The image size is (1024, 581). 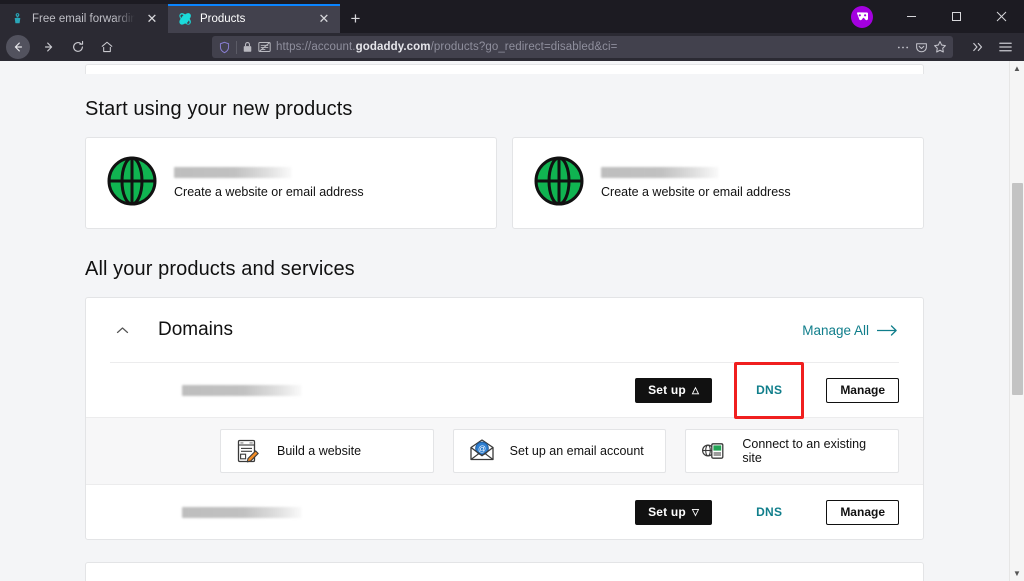 I want to click on setup-label: Set up, so click(x=667, y=390).